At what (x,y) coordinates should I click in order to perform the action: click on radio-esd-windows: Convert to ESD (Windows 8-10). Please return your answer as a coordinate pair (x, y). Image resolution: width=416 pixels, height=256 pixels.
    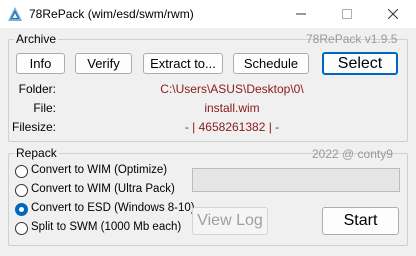
    Looking at the image, I should click on (105, 210).